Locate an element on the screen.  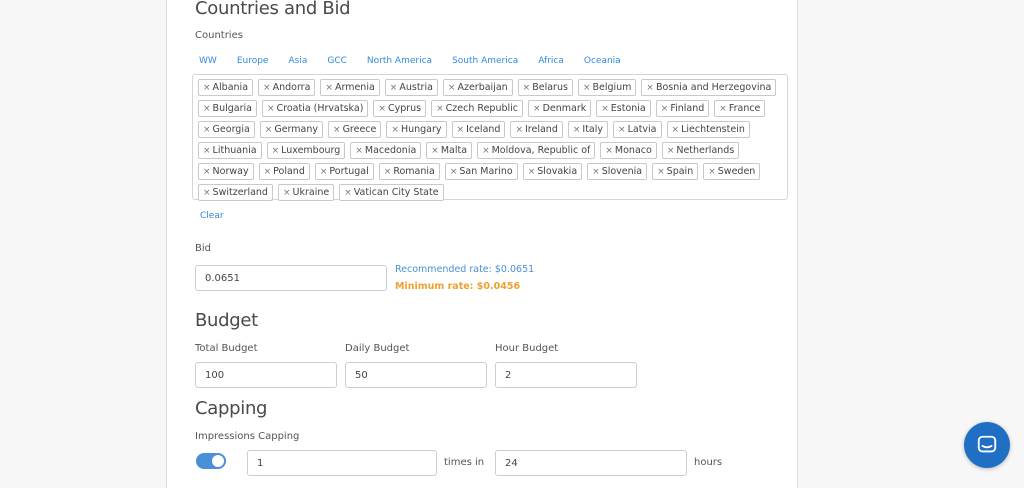
country-tag-label: Poland is located at coordinates (289, 171).